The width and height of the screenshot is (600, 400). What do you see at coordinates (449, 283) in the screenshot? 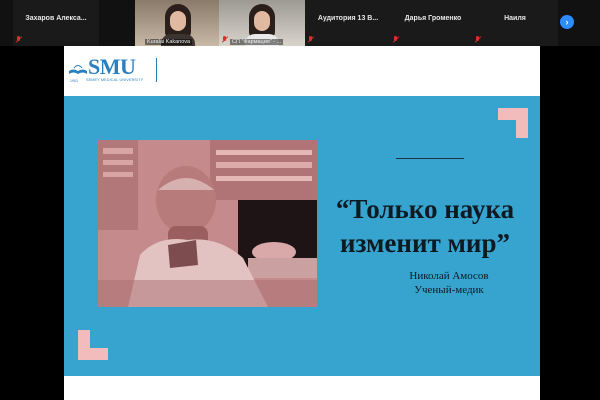
I see `quote-author: Николай Амосов Ученый-медик` at bounding box center [449, 283].